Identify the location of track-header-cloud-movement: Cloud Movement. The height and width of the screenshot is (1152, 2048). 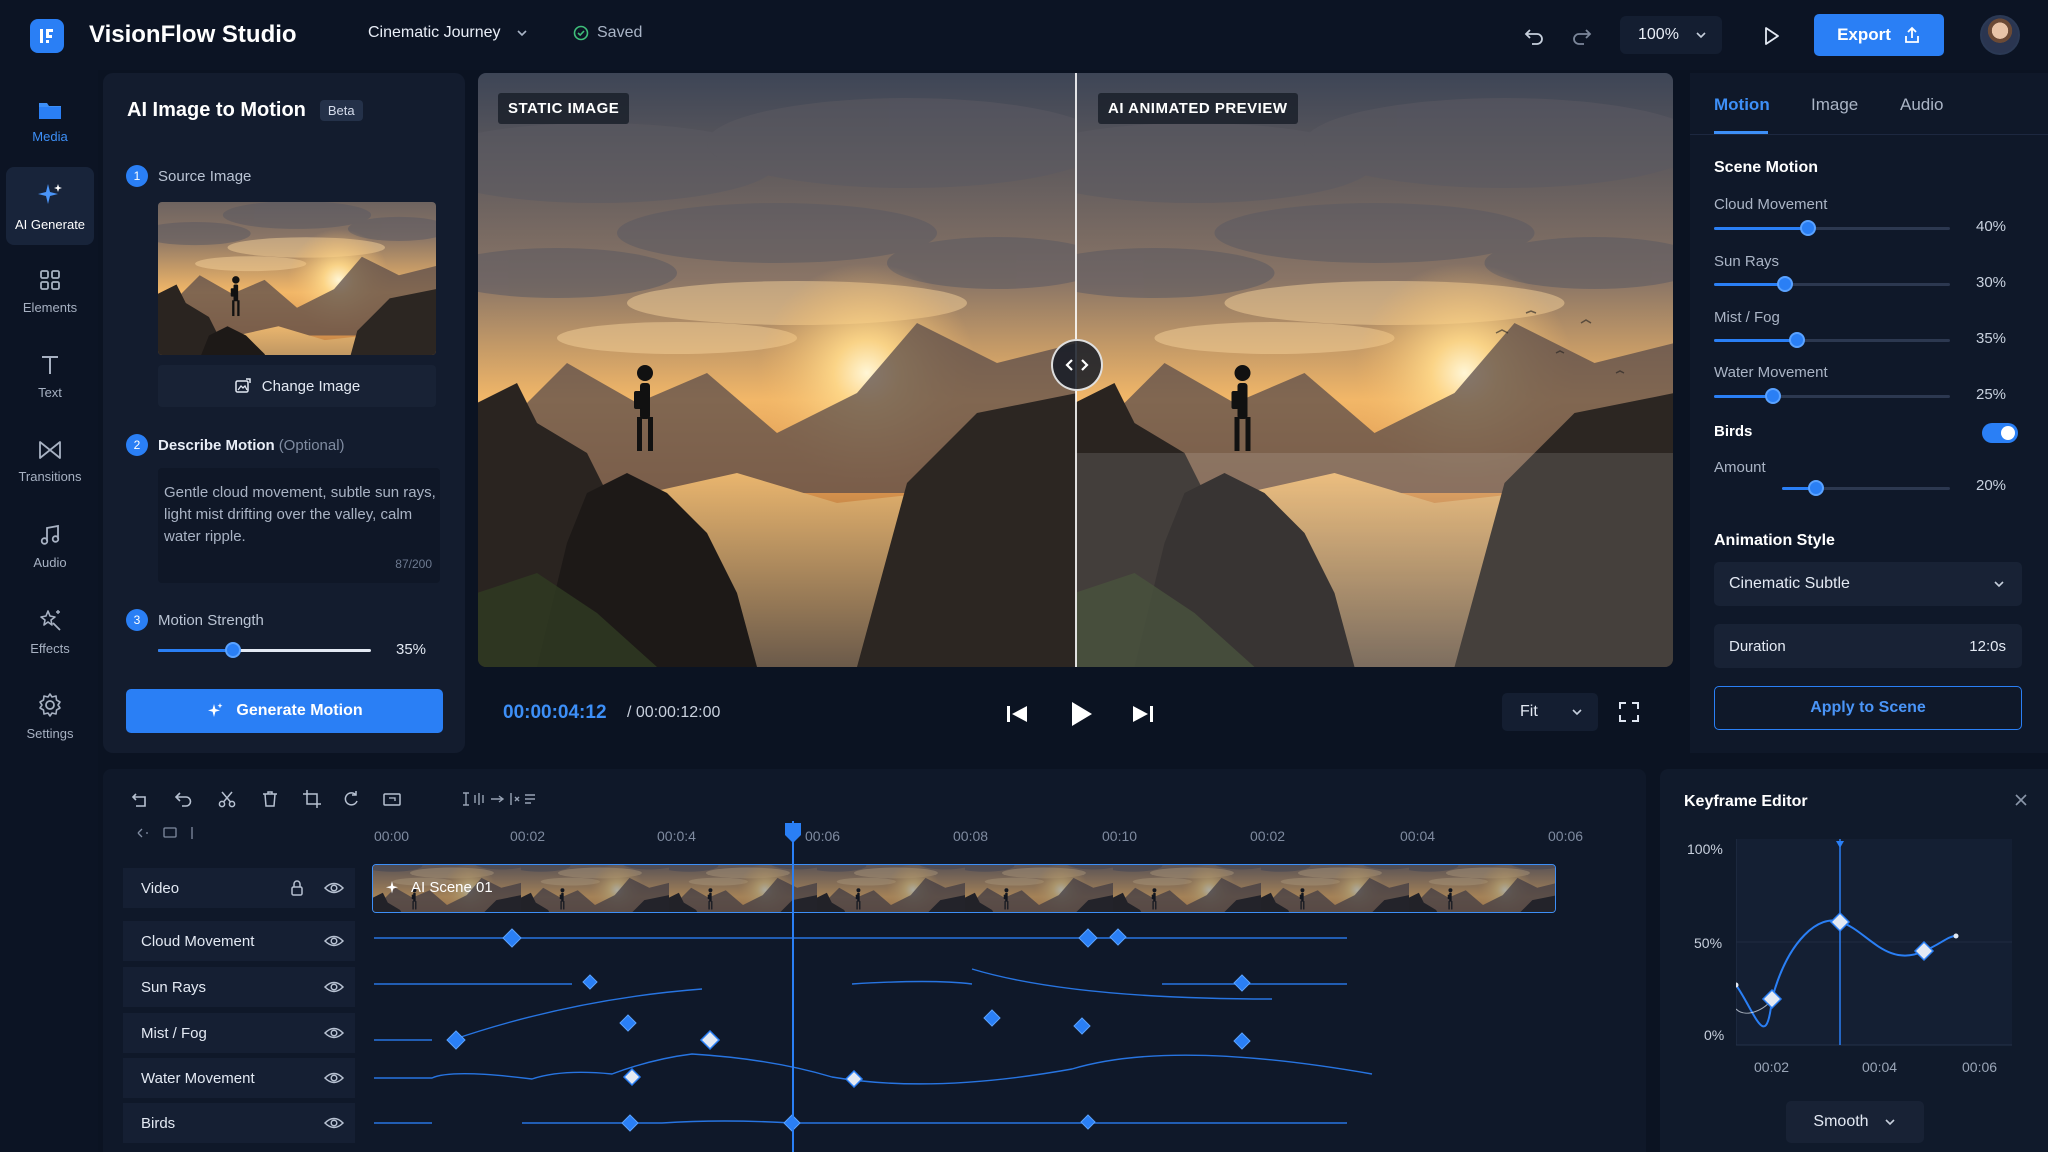
(239, 941).